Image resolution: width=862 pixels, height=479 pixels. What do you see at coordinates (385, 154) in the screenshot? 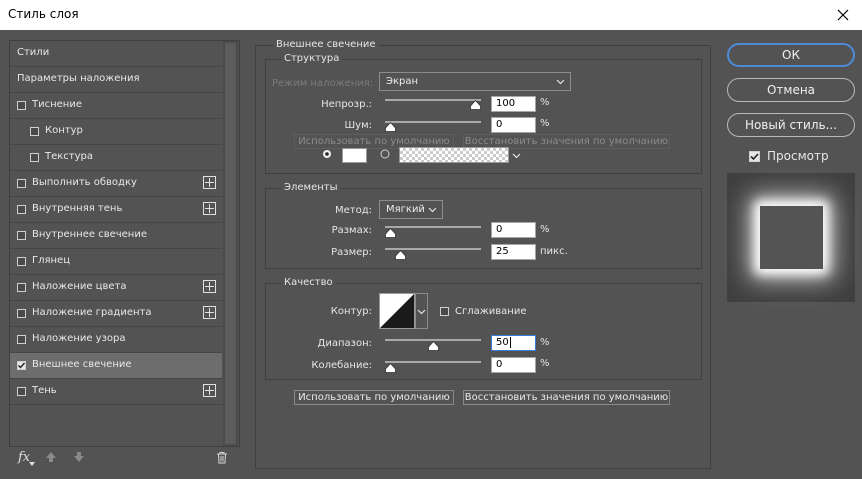
I see `gradient-radio-icon` at bounding box center [385, 154].